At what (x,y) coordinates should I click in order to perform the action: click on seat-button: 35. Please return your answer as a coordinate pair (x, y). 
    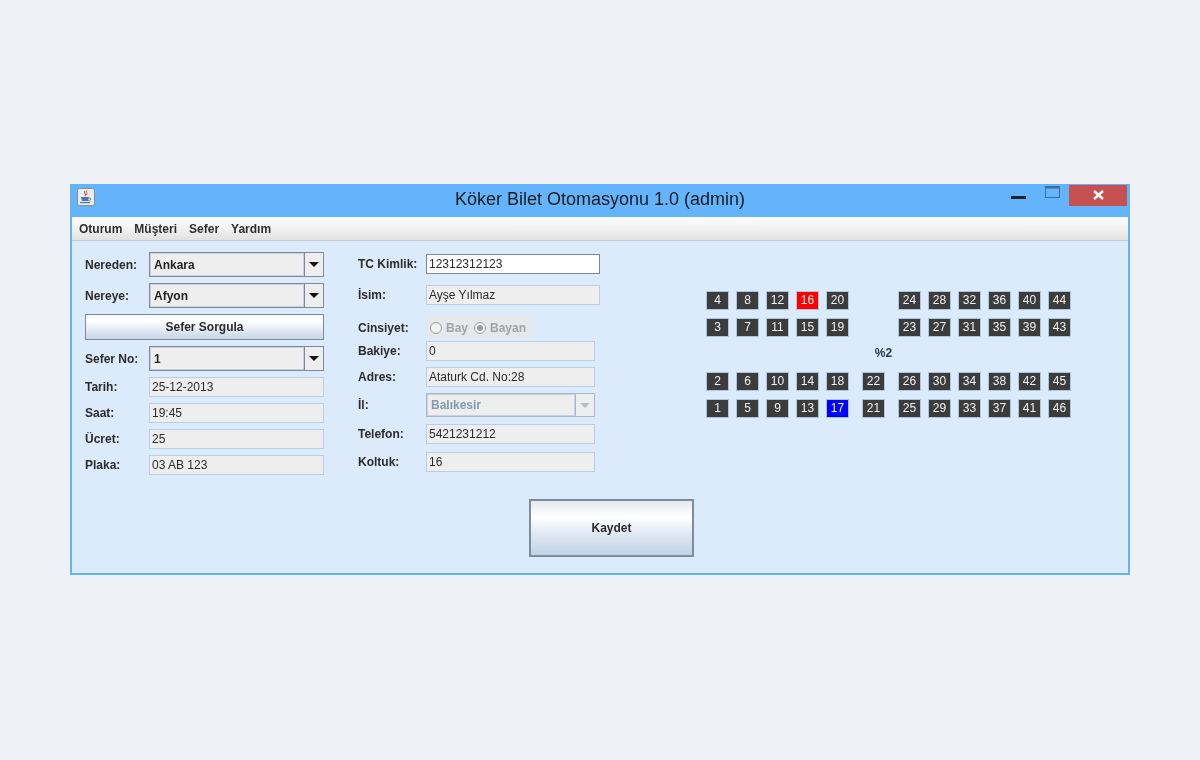
    Looking at the image, I should click on (999, 327).